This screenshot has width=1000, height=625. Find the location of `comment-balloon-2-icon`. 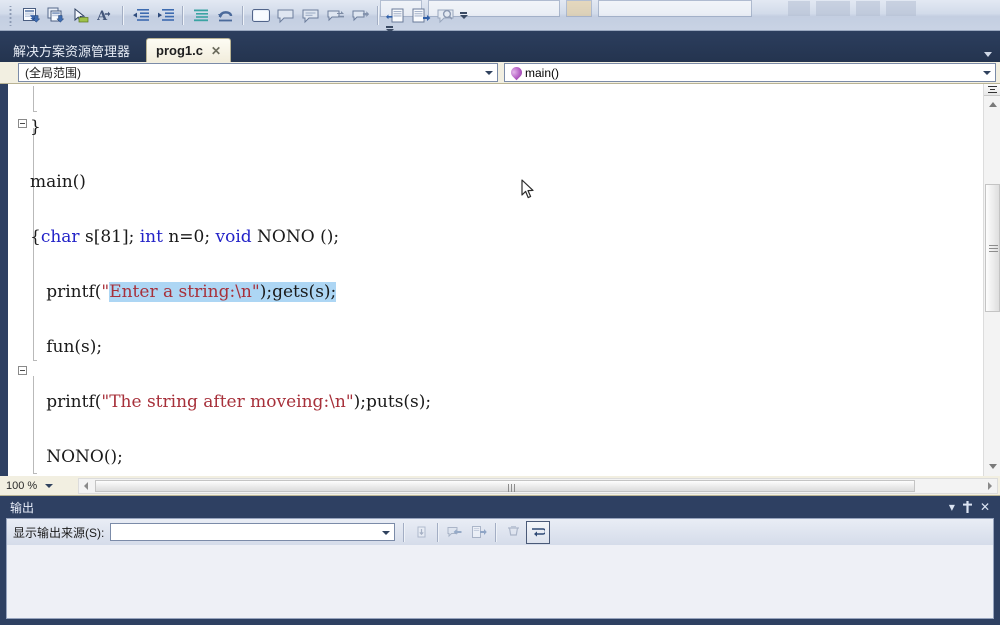

comment-balloon-2-icon is located at coordinates (310, 15).